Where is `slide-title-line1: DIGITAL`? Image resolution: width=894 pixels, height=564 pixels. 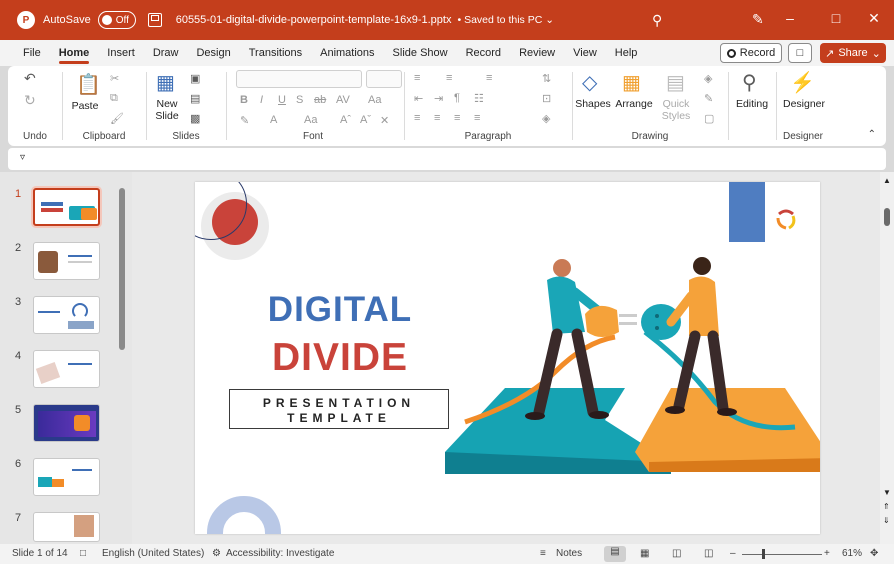 slide-title-line1: DIGITAL is located at coordinates (340, 310).